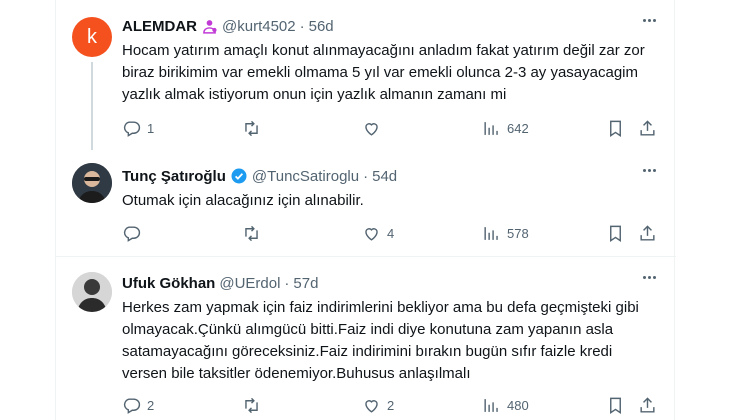 This screenshot has width=730, height=420. I want to click on author-handle: @TuncSatiroglu, so click(305, 176).